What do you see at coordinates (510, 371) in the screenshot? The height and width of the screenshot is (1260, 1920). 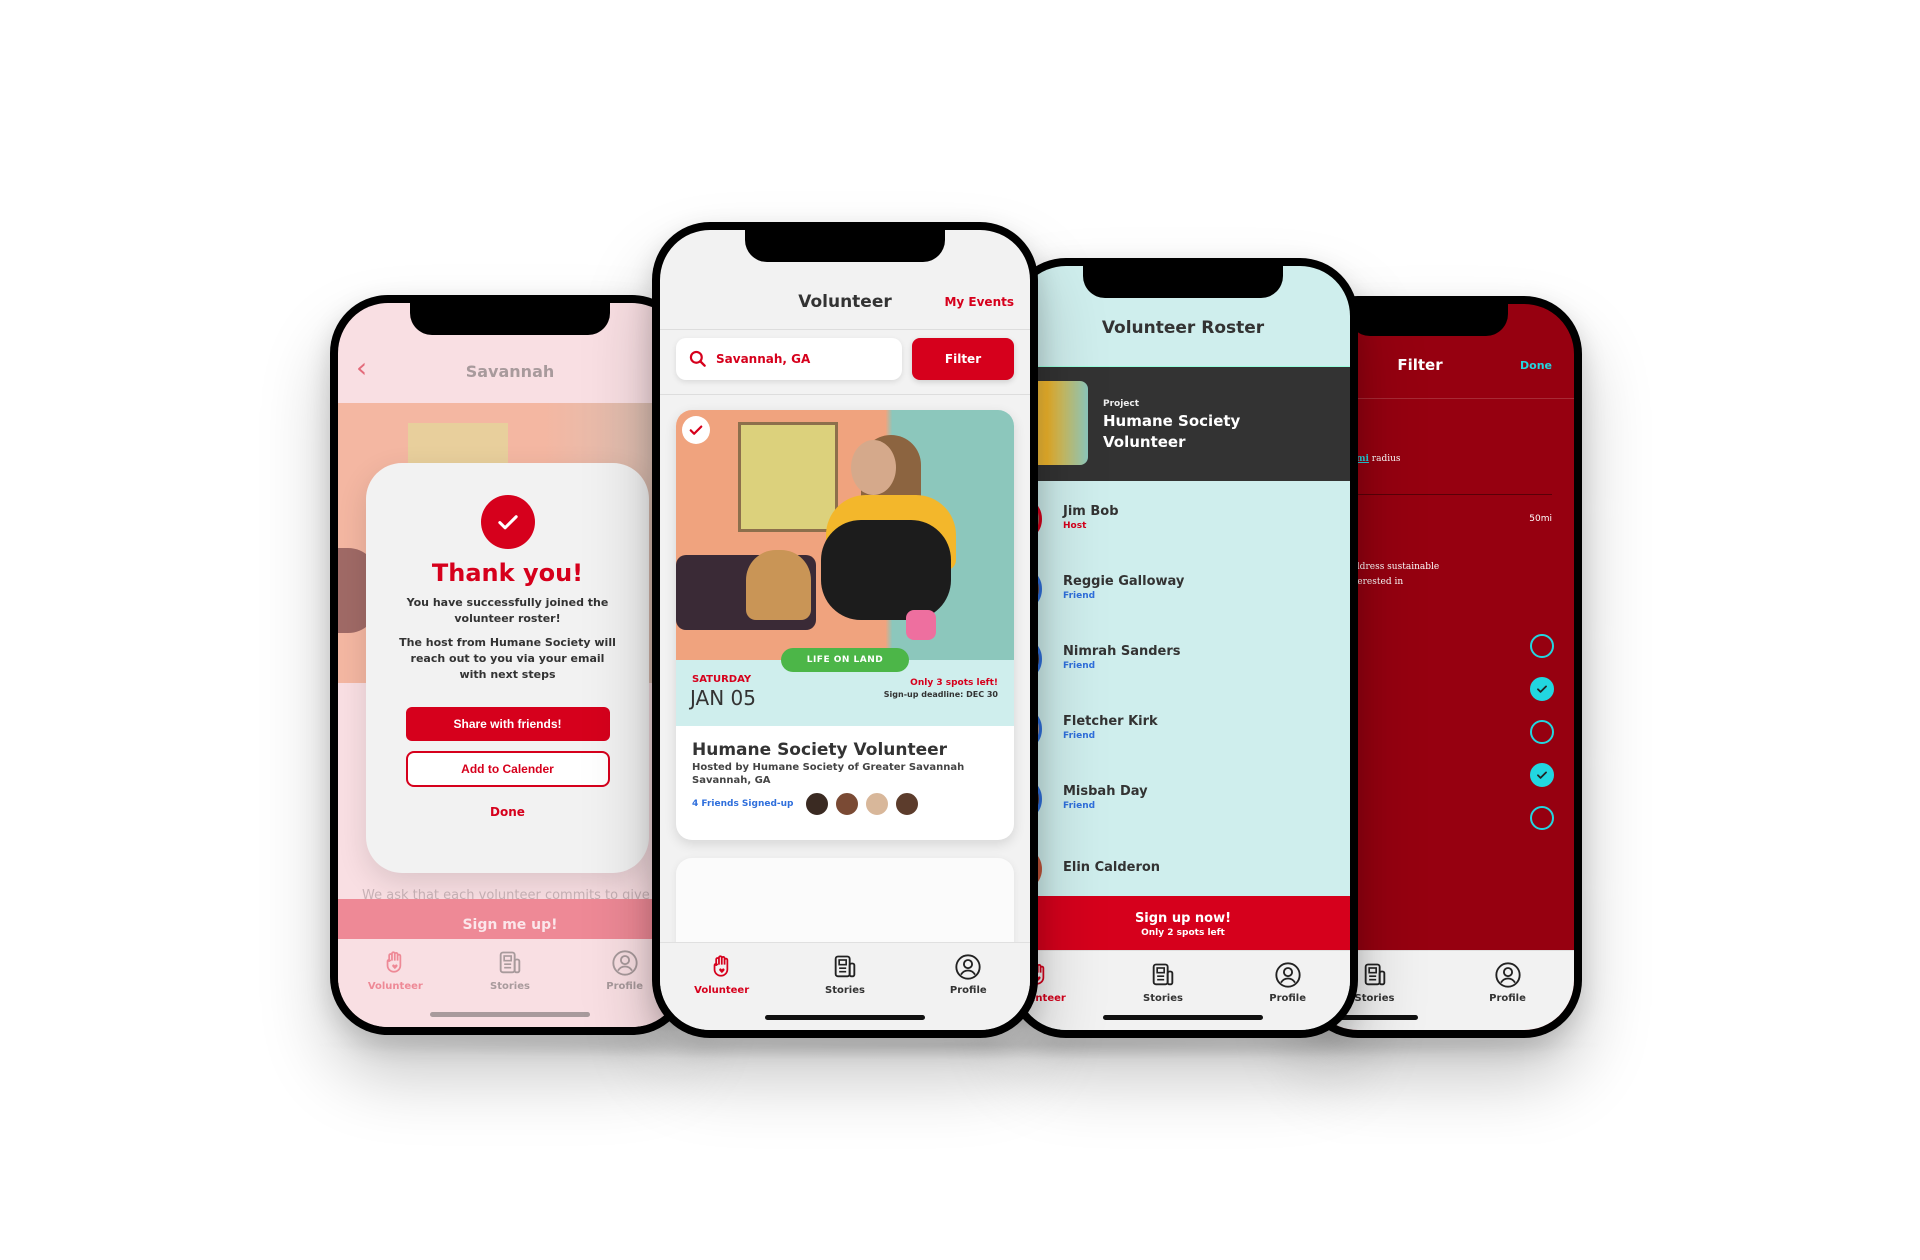 I see `header-title: Savannah` at bounding box center [510, 371].